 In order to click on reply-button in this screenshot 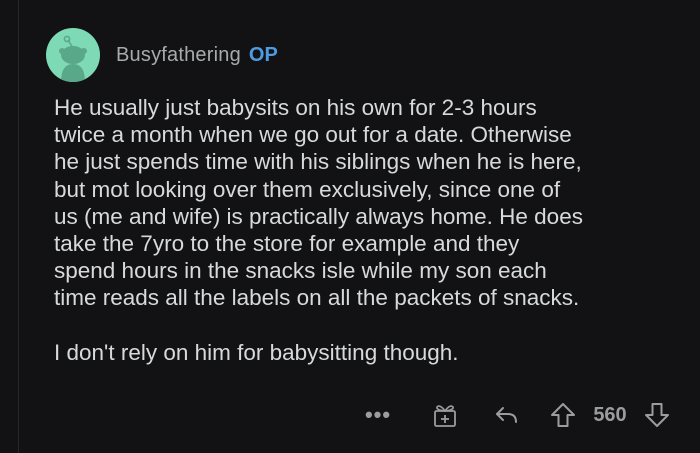, I will do `click(507, 415)`.